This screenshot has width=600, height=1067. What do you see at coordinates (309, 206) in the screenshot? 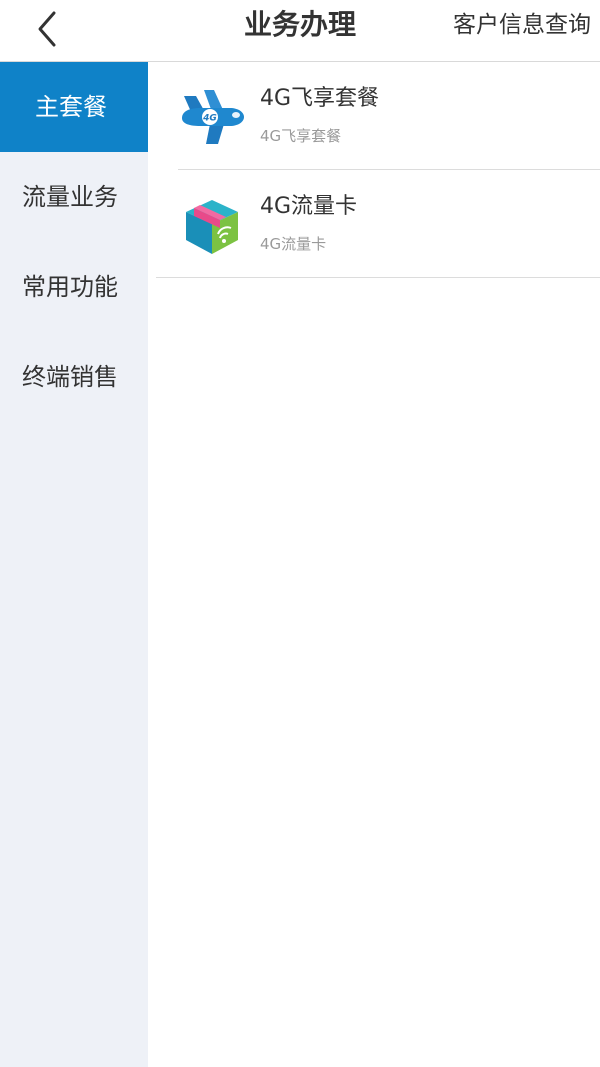
I see `product-name: 4G流量卡` at bounding box center [309, 206].